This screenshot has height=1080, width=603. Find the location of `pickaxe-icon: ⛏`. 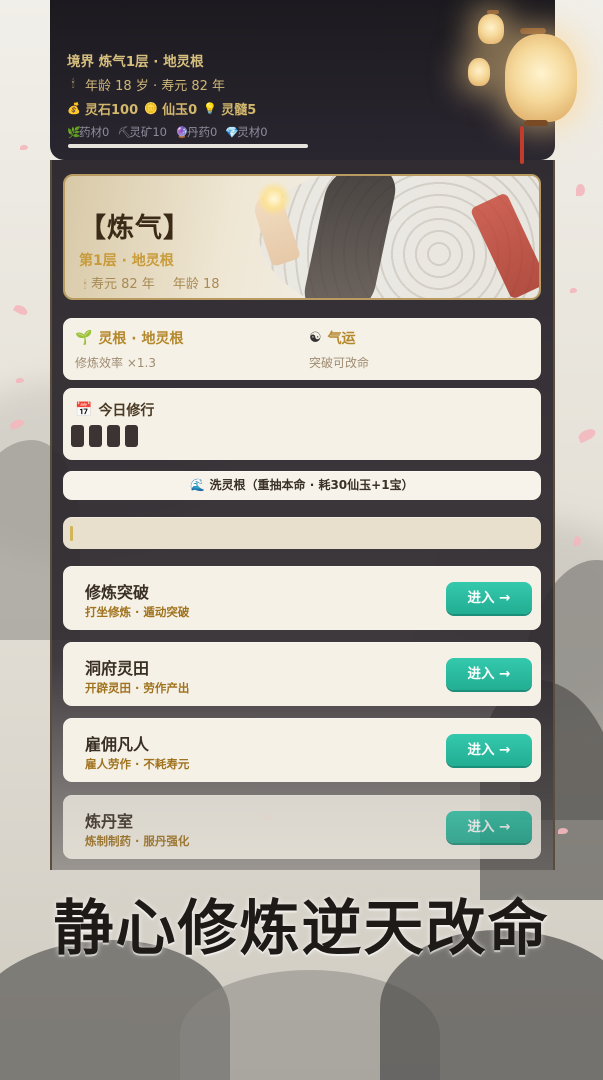

pickaxe-icon: ⛏ is located at coordinates (124, 132).